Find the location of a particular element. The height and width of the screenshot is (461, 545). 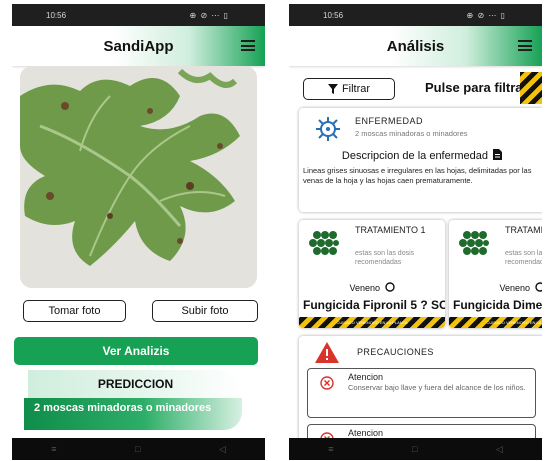

precautions-heading: PRECAUCIONES is located at coordinates (395, 352).